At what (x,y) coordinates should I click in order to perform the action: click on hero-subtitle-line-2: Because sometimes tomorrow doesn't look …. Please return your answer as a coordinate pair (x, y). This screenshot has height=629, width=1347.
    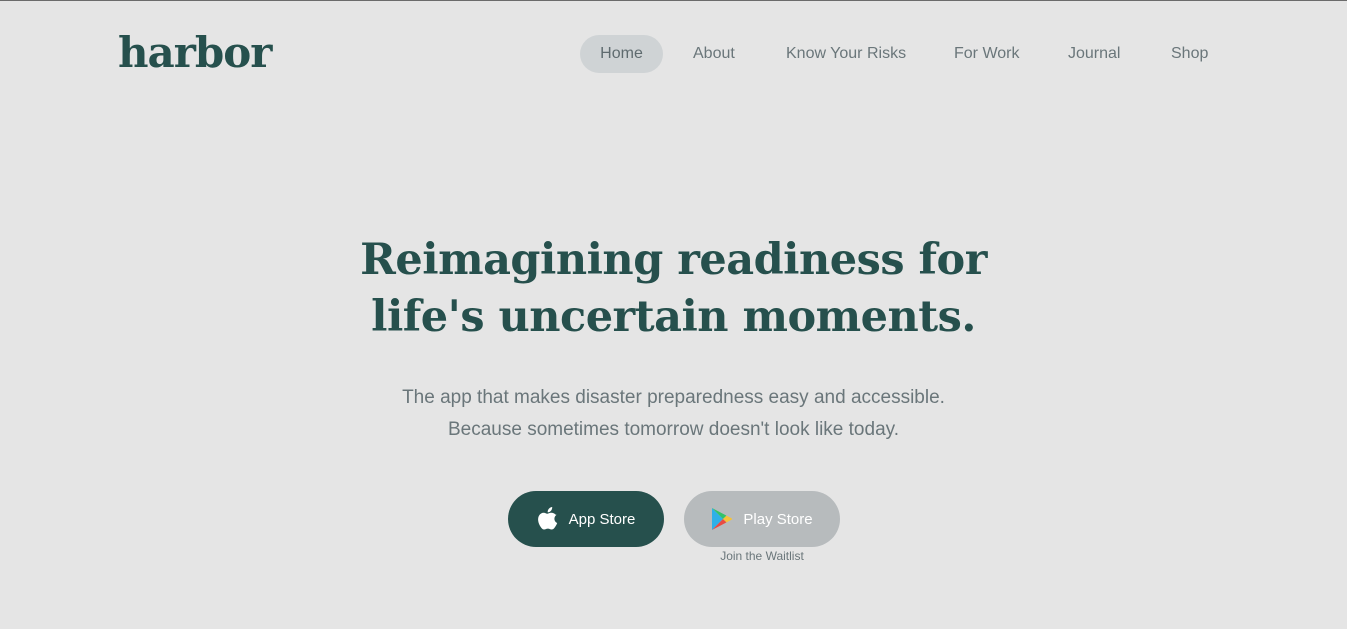
    Looking at the image, I should click on (673, 429).